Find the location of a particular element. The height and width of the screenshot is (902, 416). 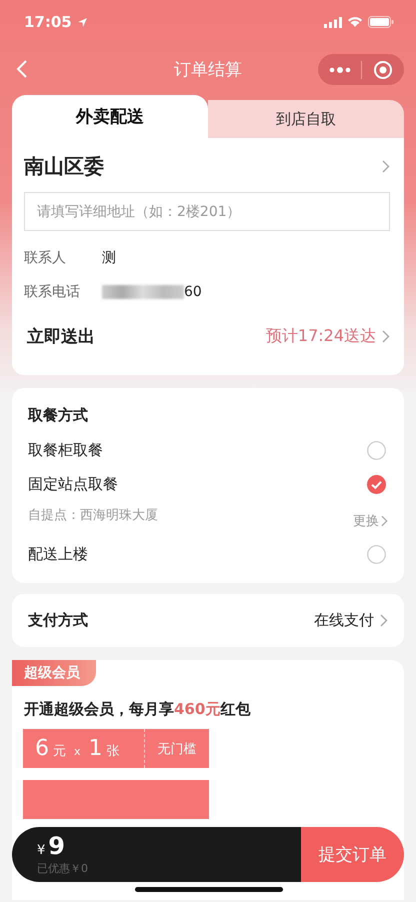

location-arrow-icon is located at coordinates (82, 22).